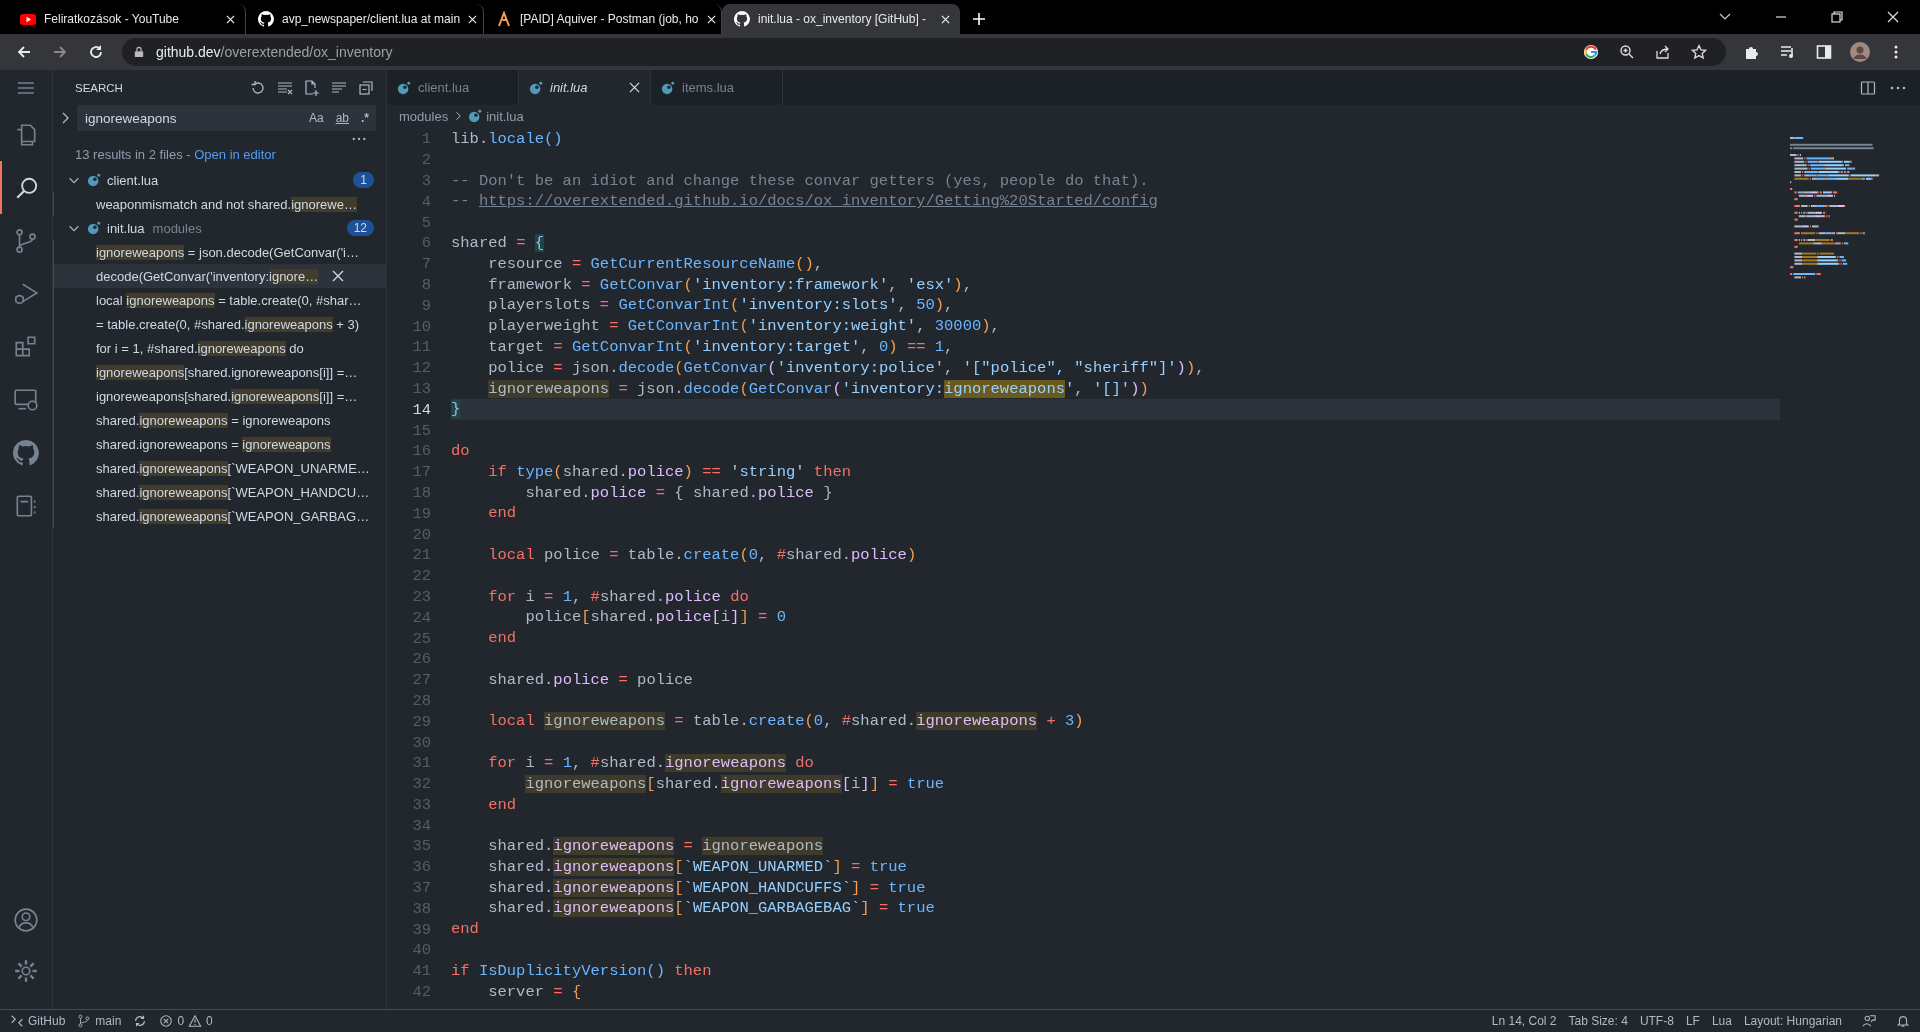 Image resolution: width=1920 pixels, height=1032 pixels. Describe the element at coordinates (1792, 1021) in the screenshot. I see `status-item: Layout: Hungarian` at that location.